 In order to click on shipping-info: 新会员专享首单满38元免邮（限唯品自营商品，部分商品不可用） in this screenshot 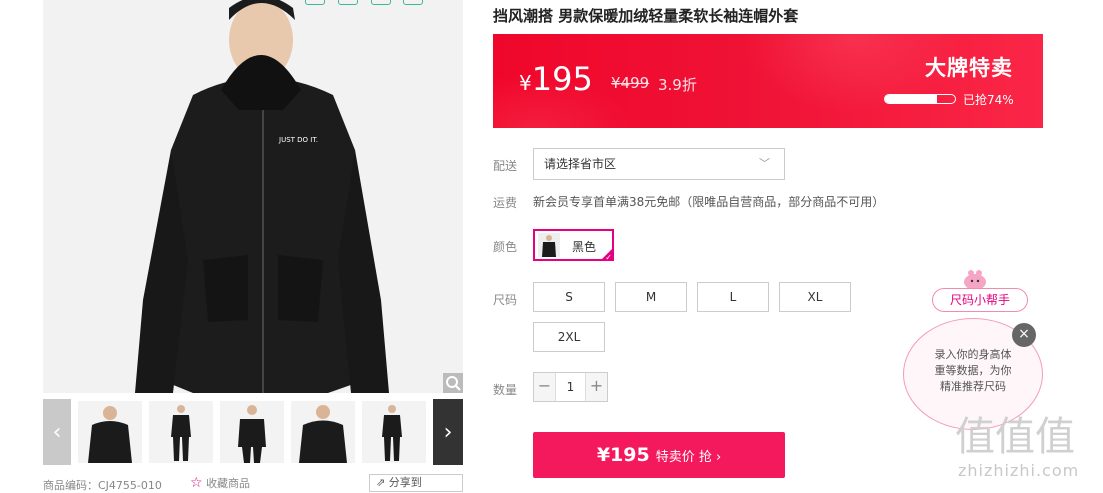, I will do `click(709, 202)`.